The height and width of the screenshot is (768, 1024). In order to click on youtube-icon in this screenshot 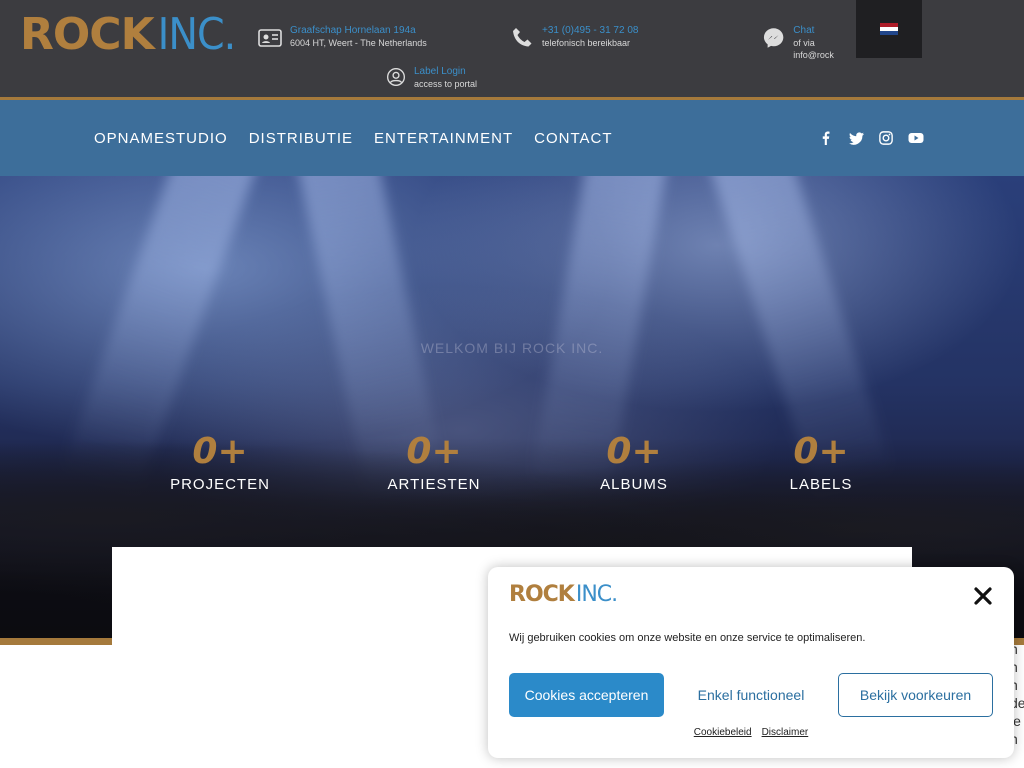, I will do `click(916, 138)`.